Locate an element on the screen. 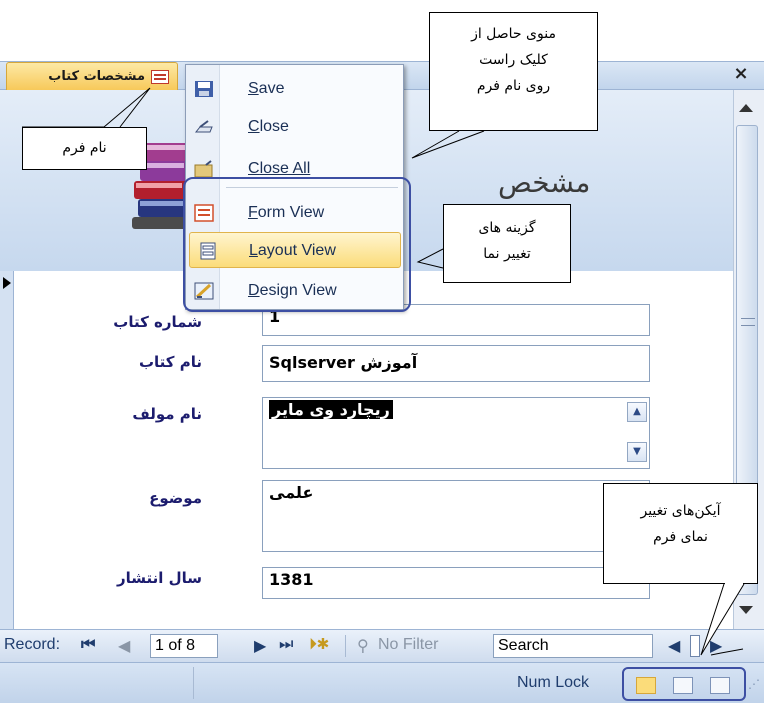 The width and height of the screenshot is (764, 703). author-scroll-up-icon: ▲ is located at coordinates (637, 412).